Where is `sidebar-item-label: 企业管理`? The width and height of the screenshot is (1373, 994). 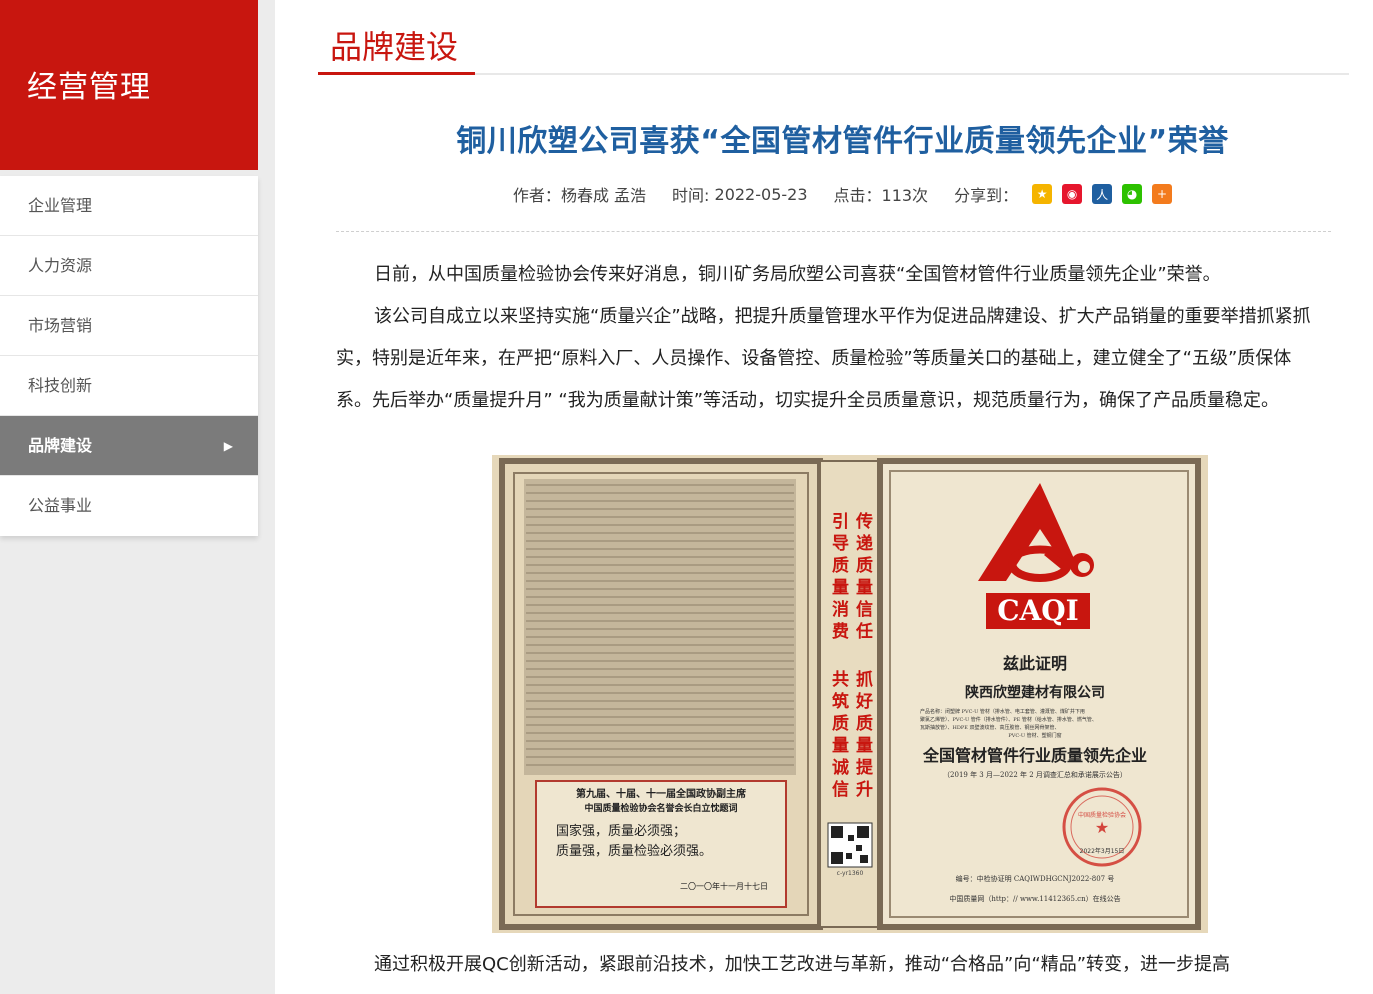 sidebar-item-label: 企业管理 is located at coordinates (60, 205).